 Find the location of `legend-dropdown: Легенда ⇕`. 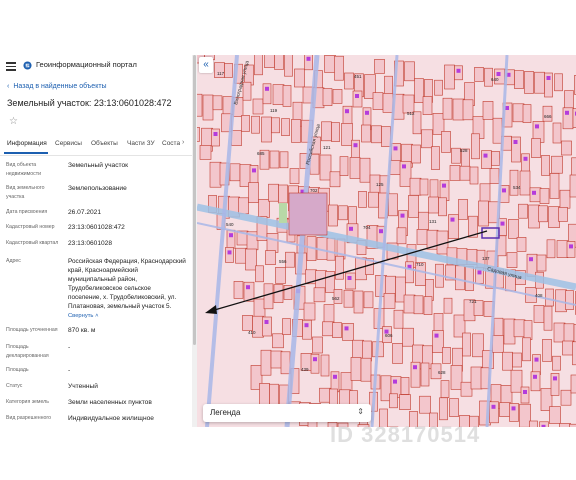

legend-dropdown: Легенда ⇕ is located at coordinates (287, 413).